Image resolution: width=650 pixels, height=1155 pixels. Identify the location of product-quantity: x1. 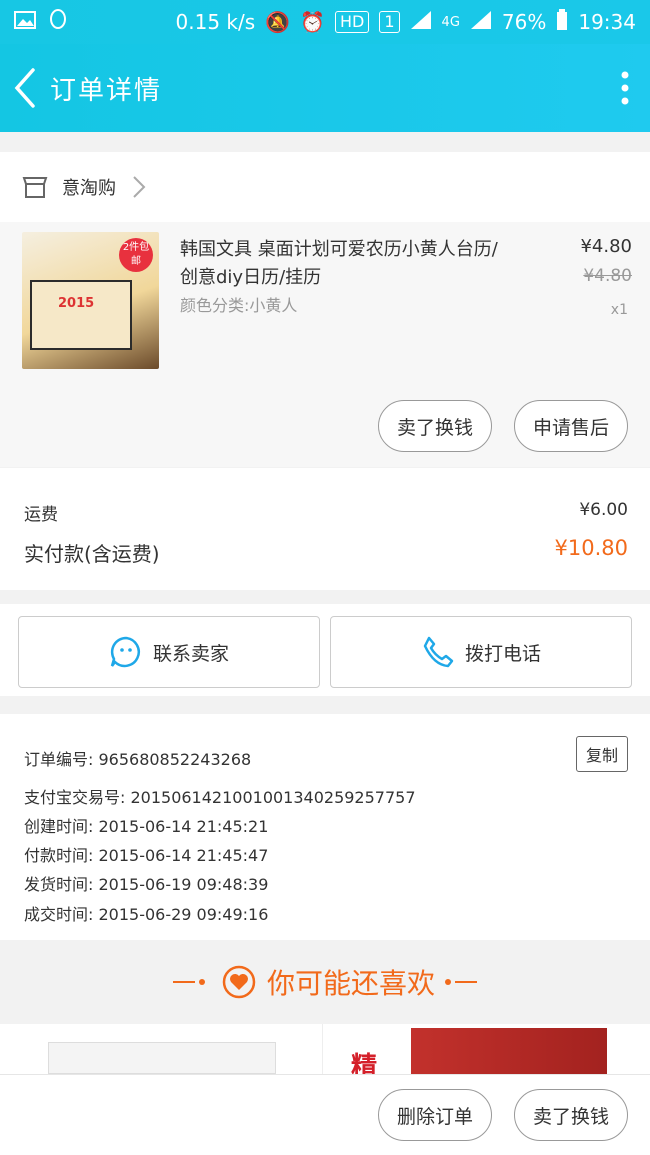
(619, 310).